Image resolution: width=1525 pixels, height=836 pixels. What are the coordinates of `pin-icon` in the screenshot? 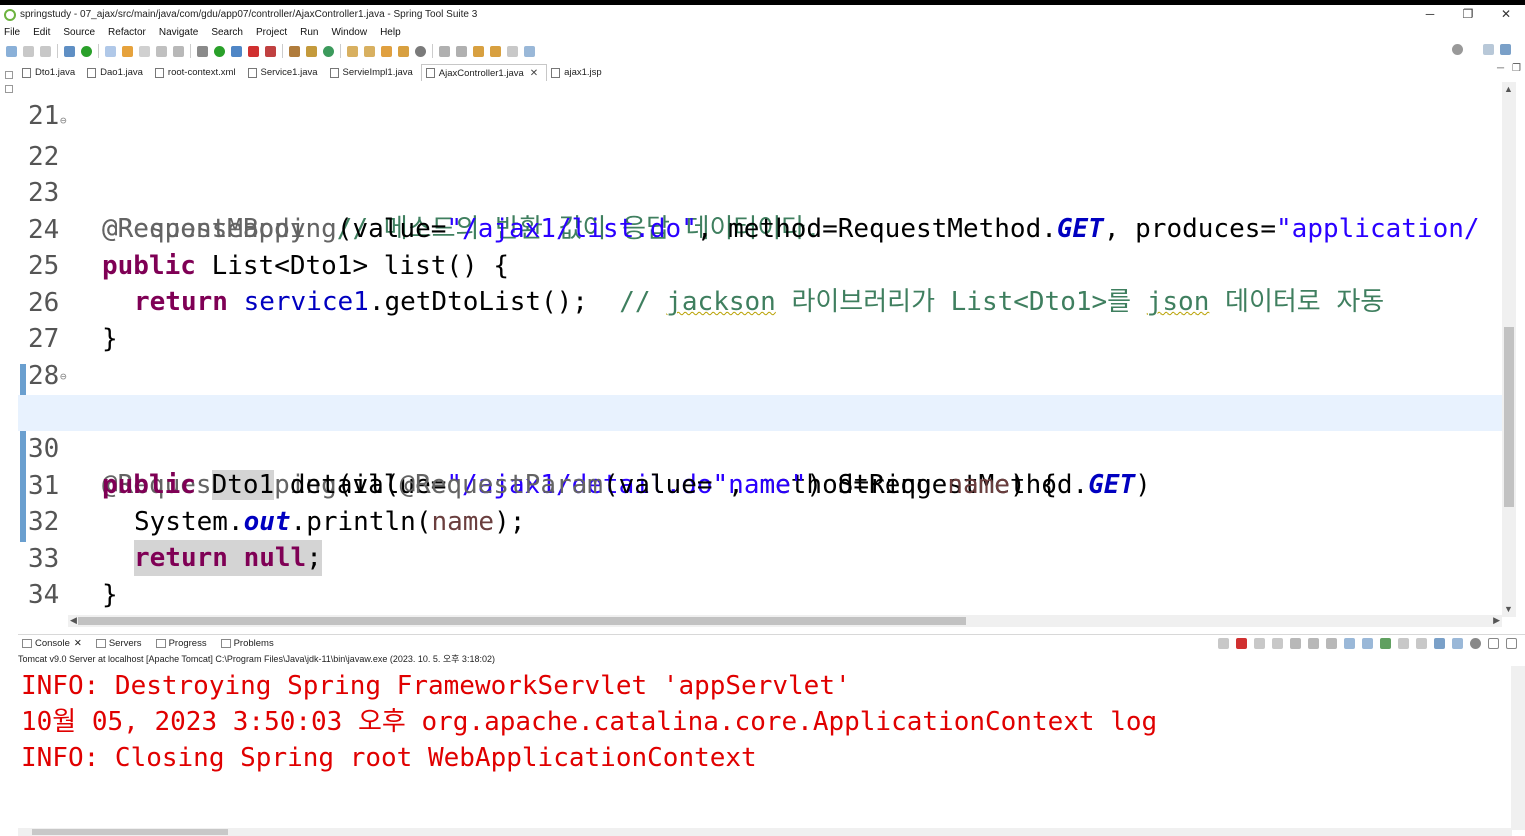 It's located at (144, 51).